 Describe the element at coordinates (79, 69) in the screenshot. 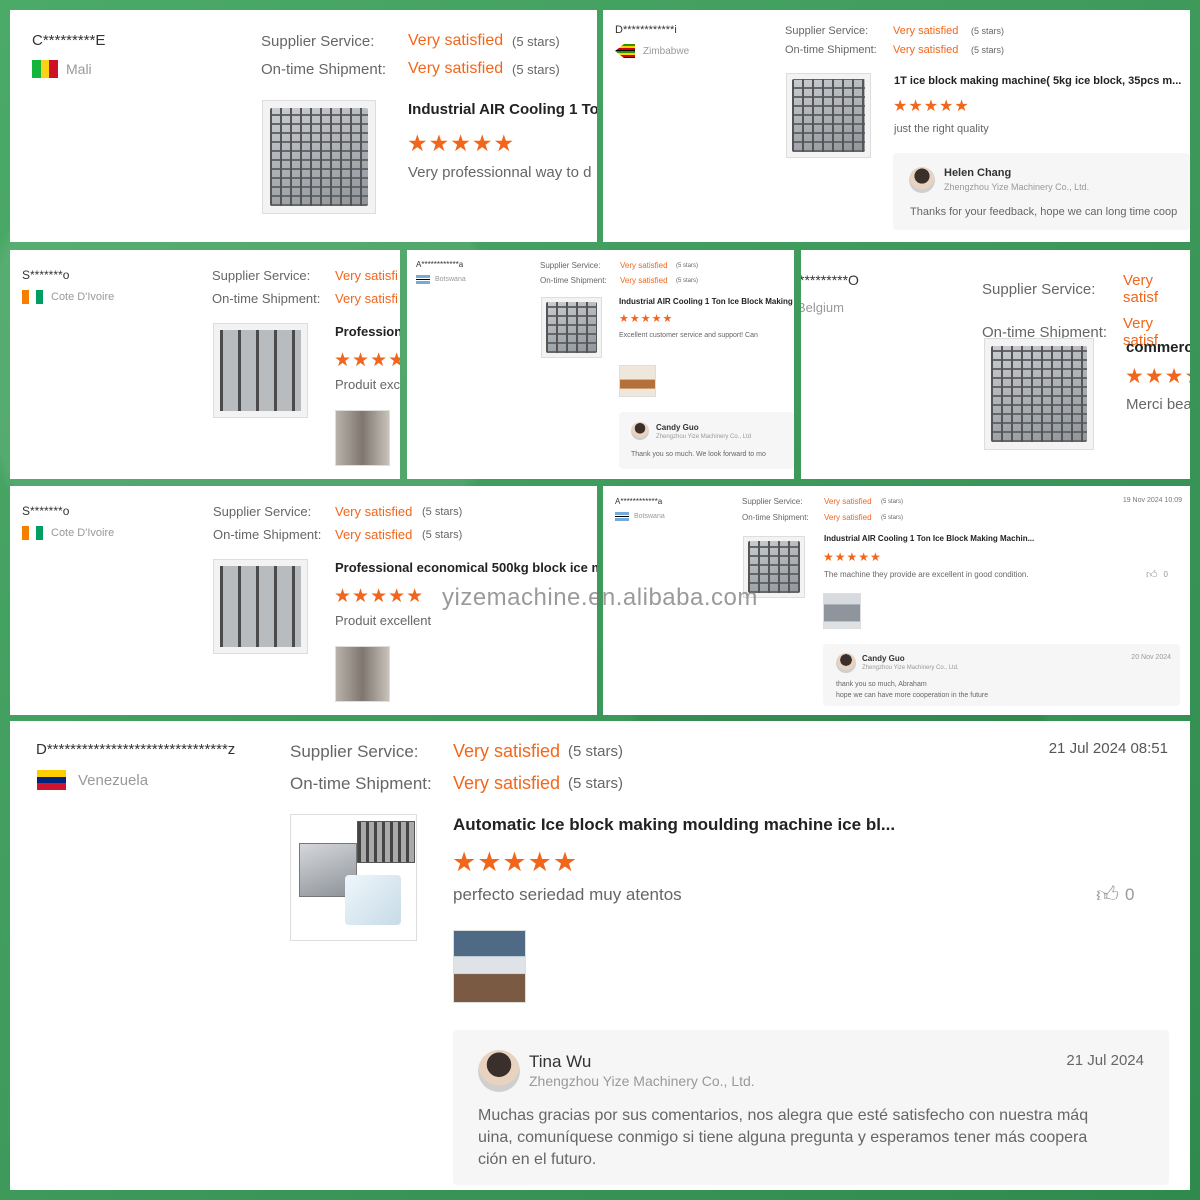

I see `country-label: Mali` at that location.